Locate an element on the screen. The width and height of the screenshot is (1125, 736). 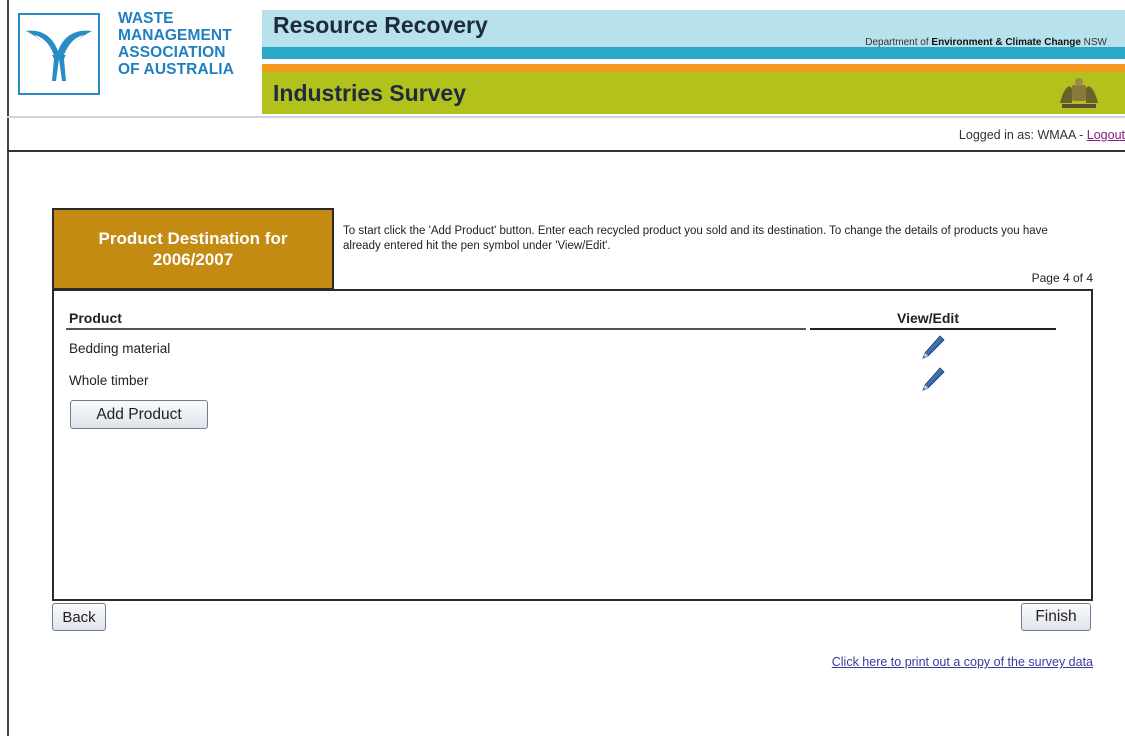
dept-prefix: Department of is located at coordinates (898, 42).